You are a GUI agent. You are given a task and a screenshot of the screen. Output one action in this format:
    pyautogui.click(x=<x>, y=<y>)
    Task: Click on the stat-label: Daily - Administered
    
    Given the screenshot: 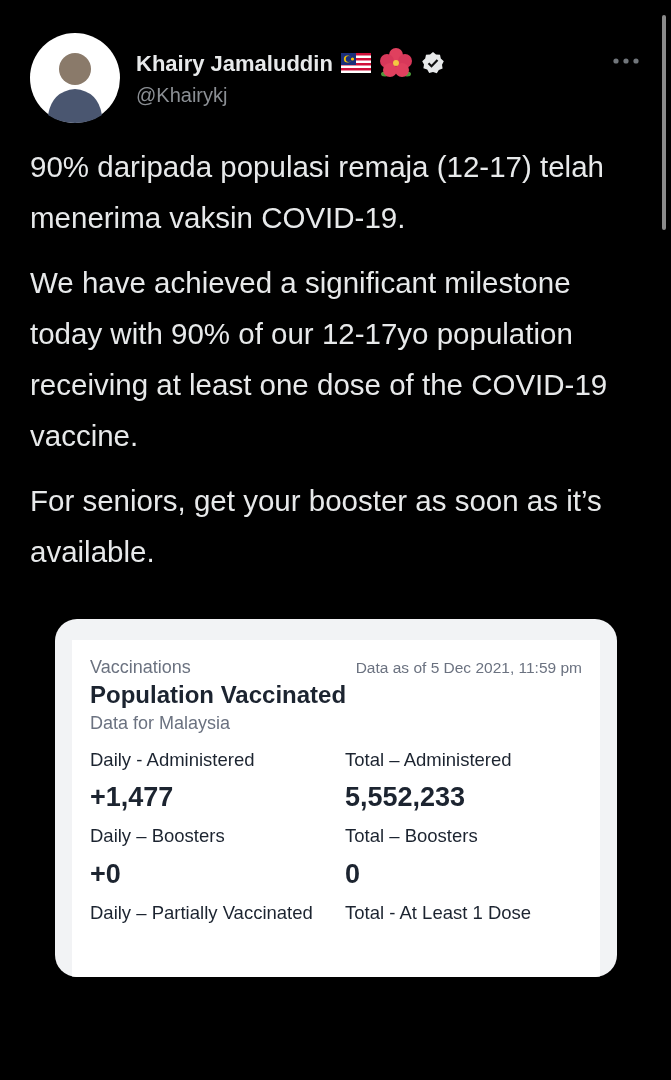 What is the action you would take?
    pyautogui.click(x=173, y=759)
    